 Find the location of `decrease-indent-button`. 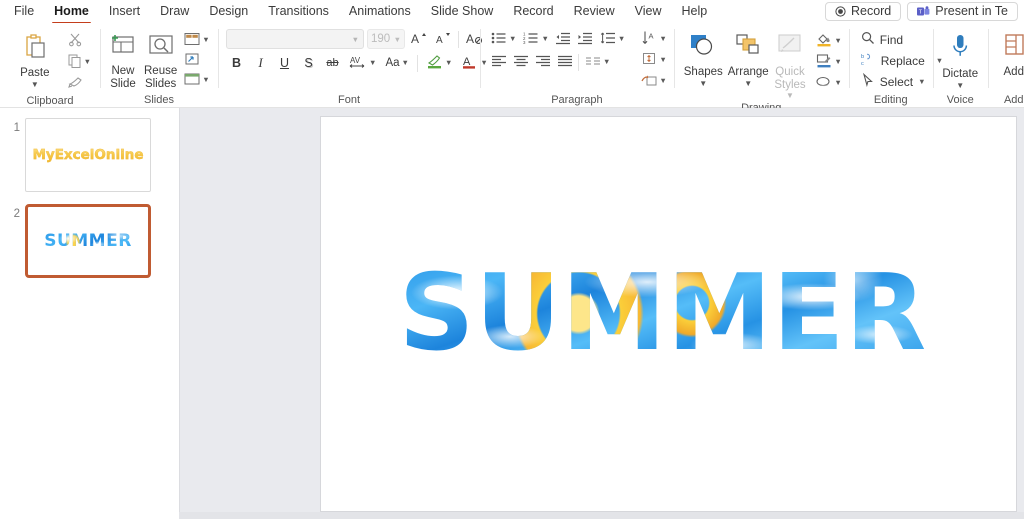

decrease-indent-button is located at coordinates (563, 39).